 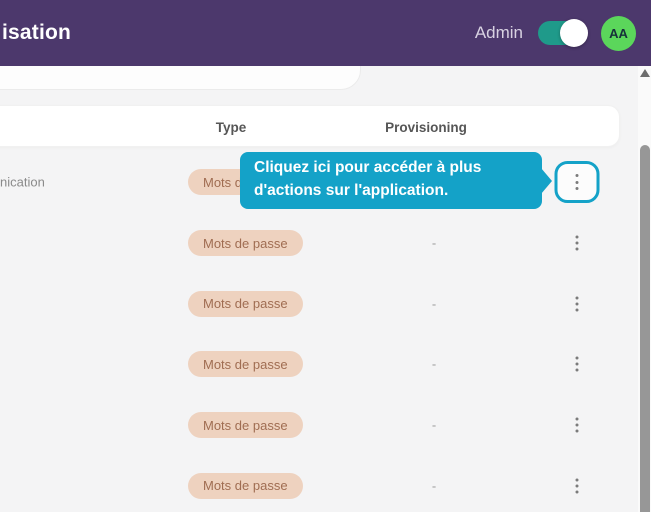 I want to click on toggle-knob, so click(x=574, y=33).